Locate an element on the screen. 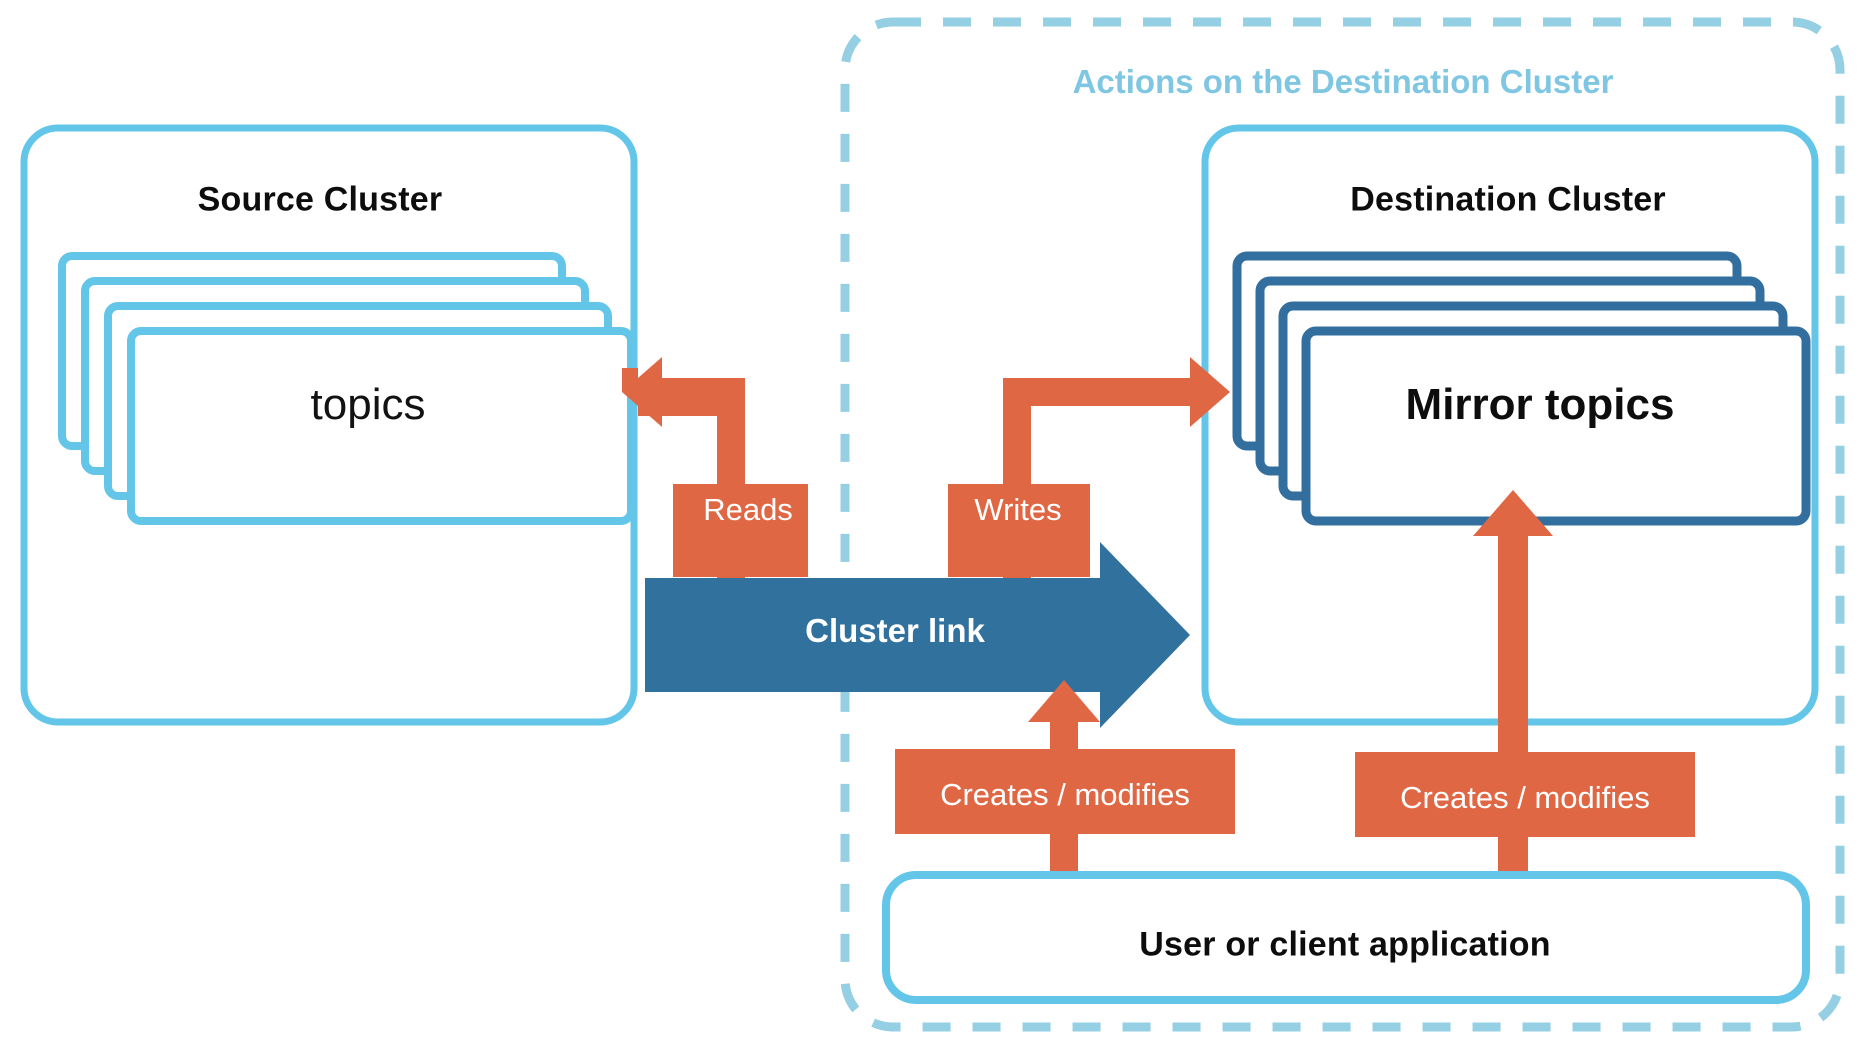 The width and height of the screenshot is (1858, 1042). creates-modifies-link-chip is located at coordinates (1065, 791).